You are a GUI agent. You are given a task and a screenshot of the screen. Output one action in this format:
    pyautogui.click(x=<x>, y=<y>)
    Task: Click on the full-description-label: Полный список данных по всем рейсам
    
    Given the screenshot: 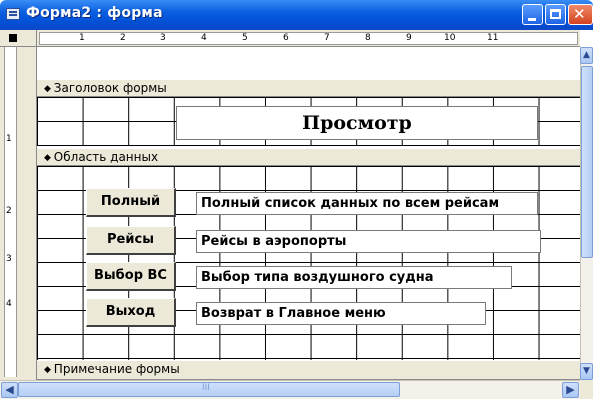 What is the action you would take?
    pyautogui.click(x=367, y=203)
    